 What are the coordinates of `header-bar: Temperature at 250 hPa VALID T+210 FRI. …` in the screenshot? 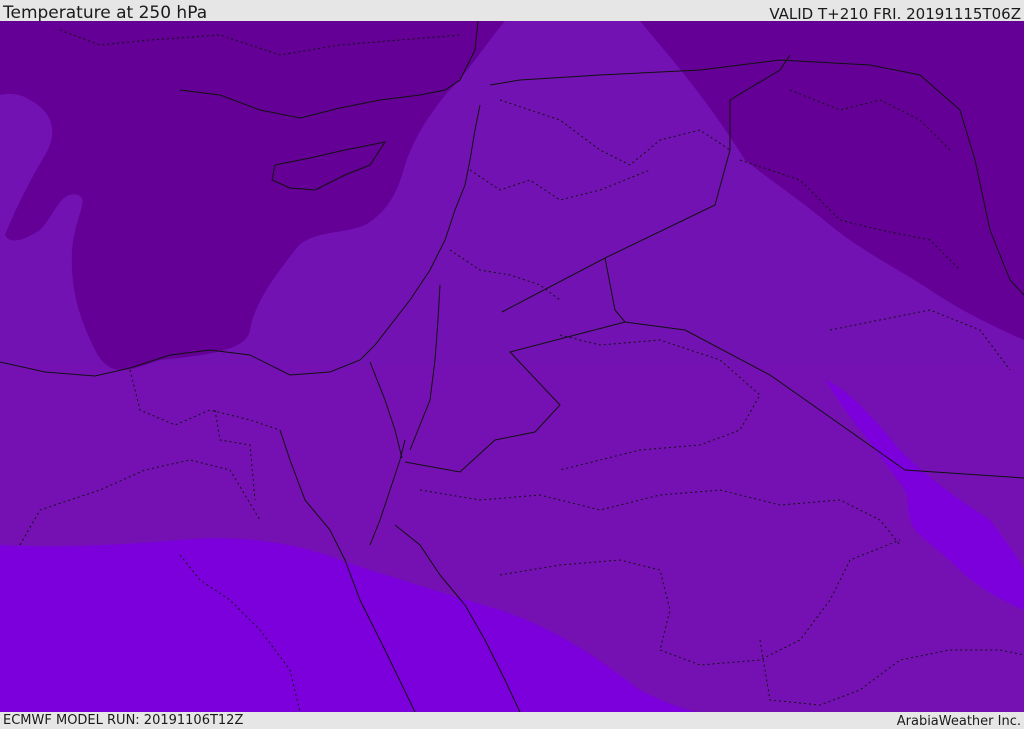 It's located at (512, 10).